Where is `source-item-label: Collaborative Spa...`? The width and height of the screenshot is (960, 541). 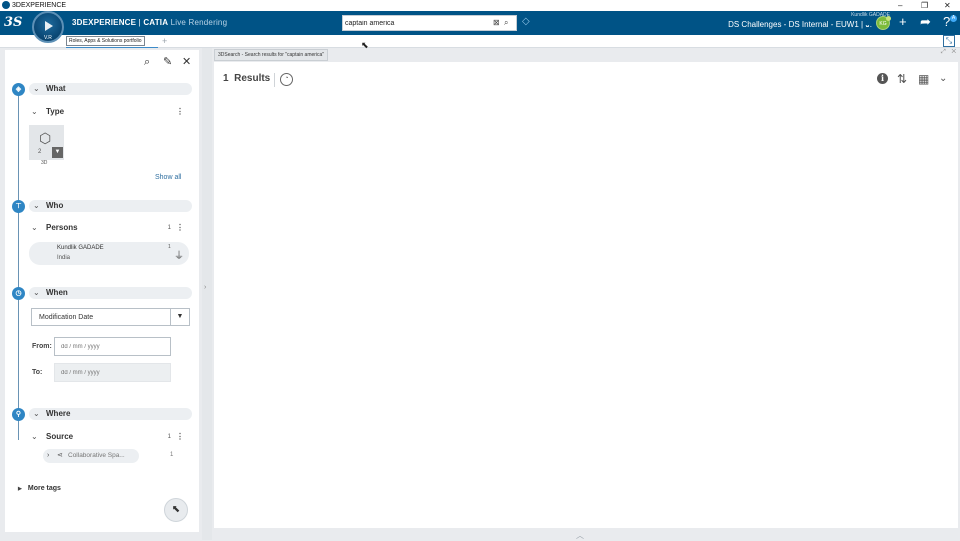
source-item-label: Collaborative Spa... is located at coordinates (96, 455).